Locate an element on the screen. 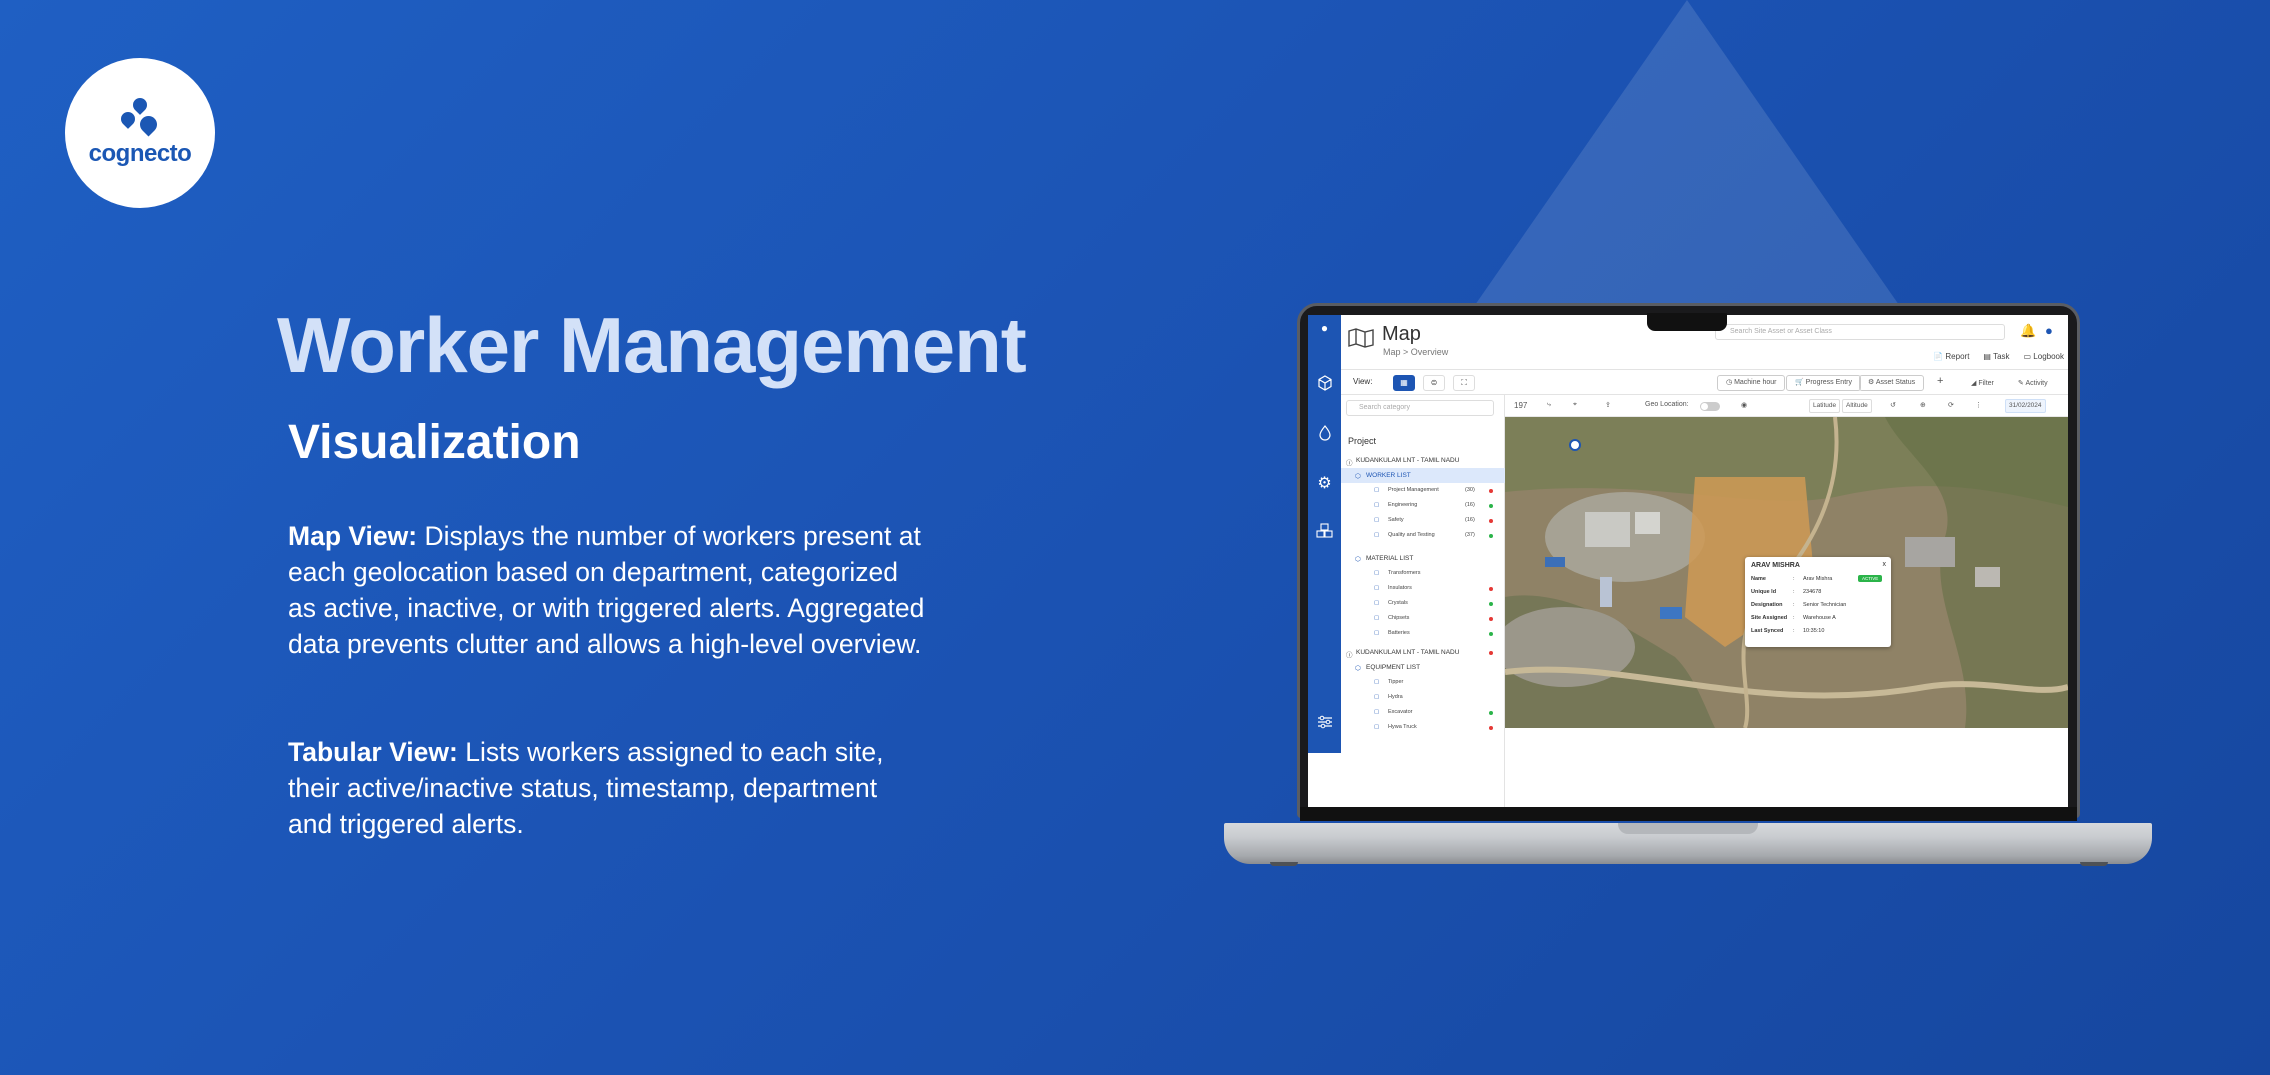 The height and width of the screenshot is (1075, 2270). tree-item: ▢ Insulators is located at coordinates (1423, 588).